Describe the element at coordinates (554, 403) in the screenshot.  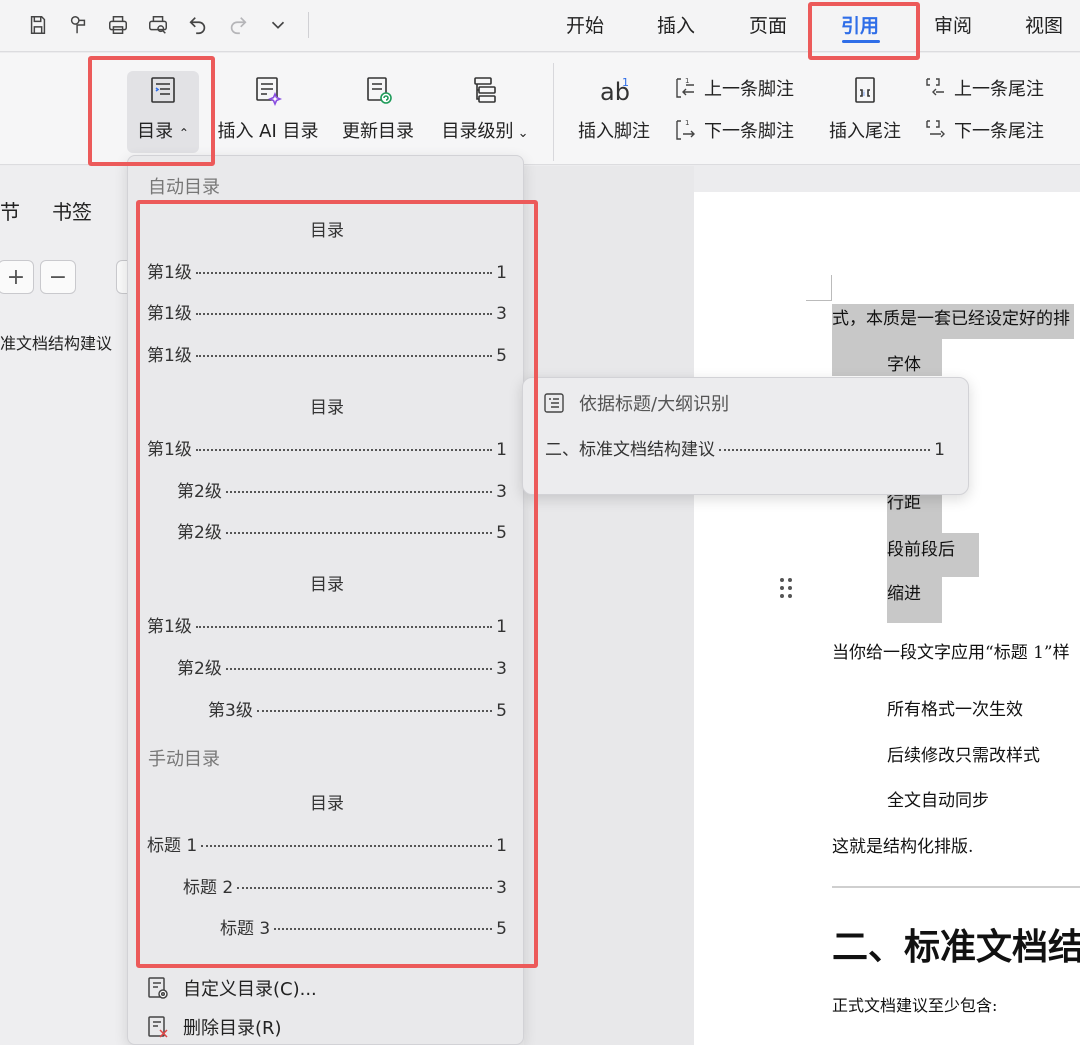
I see `outline-icon` at that location.